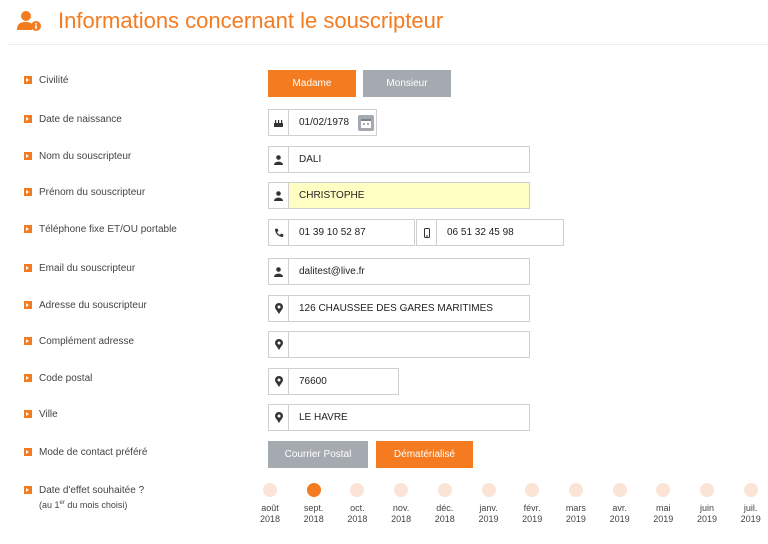 The width and height of the screenshot is (768, 544). Describe the element at coordinates (77, 156) in the screenshot. I see `nom-label: Nom du souscripteur` at that location.